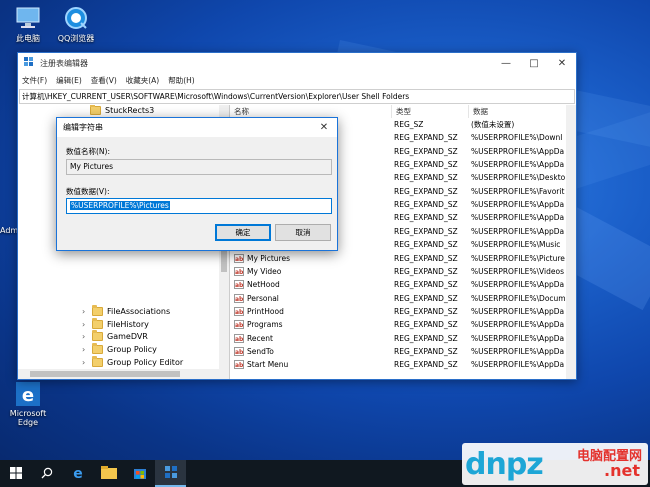 This screenshot has height=487, width=650. I want to click on tree-item-label: FileHistory, so click(128, 324).